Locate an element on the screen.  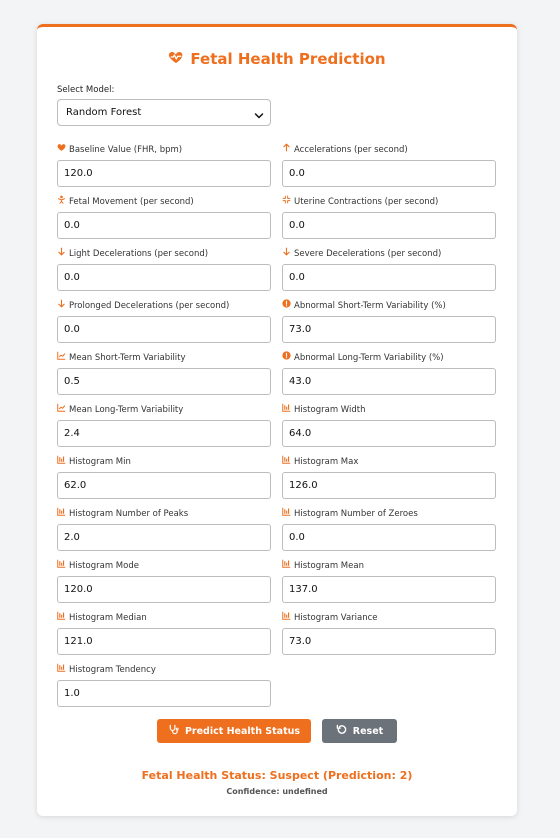
field-uterine-contractions: Uterine Contractions (per second) 0.0 is located at coordinates (389, 217).